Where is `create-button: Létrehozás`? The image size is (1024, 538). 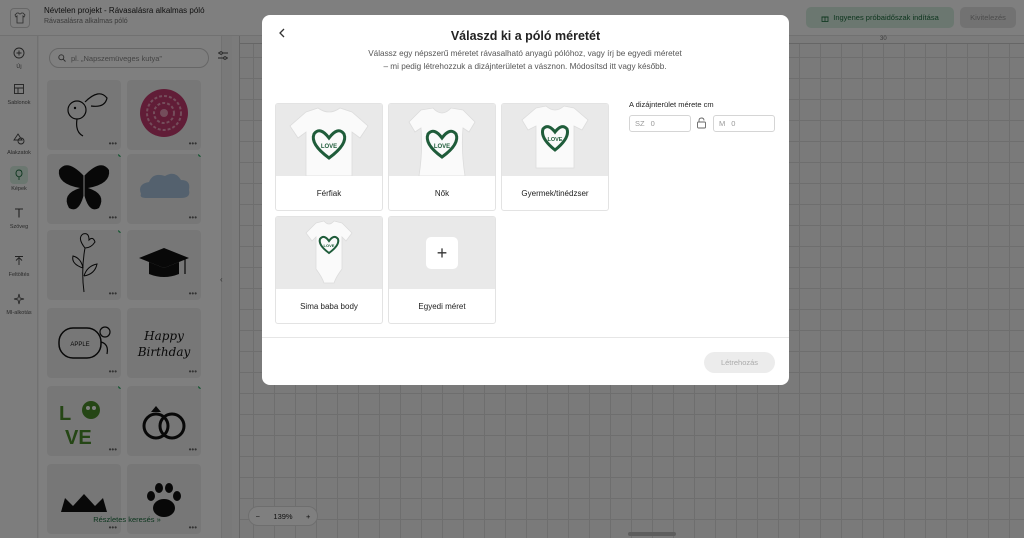 create-button: Létrehozás is located at coordinates (739, 362).